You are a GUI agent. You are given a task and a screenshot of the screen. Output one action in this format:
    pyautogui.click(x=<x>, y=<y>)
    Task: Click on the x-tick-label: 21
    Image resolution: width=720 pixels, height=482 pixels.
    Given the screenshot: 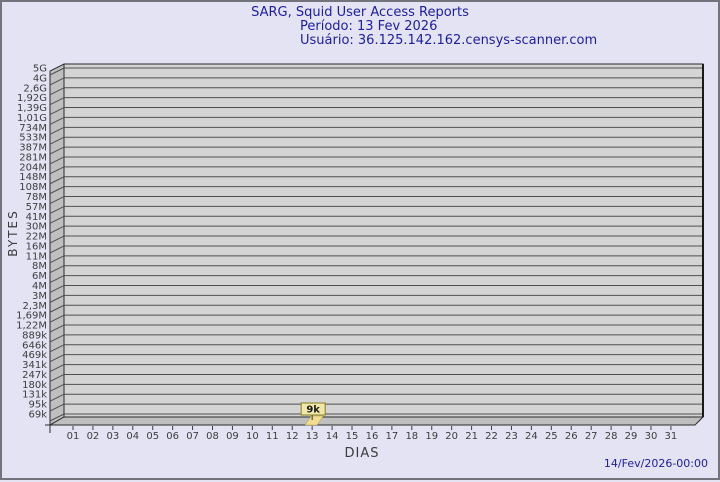 What is the action you would take?
    pyautogui.click(x=471, y=436)
    